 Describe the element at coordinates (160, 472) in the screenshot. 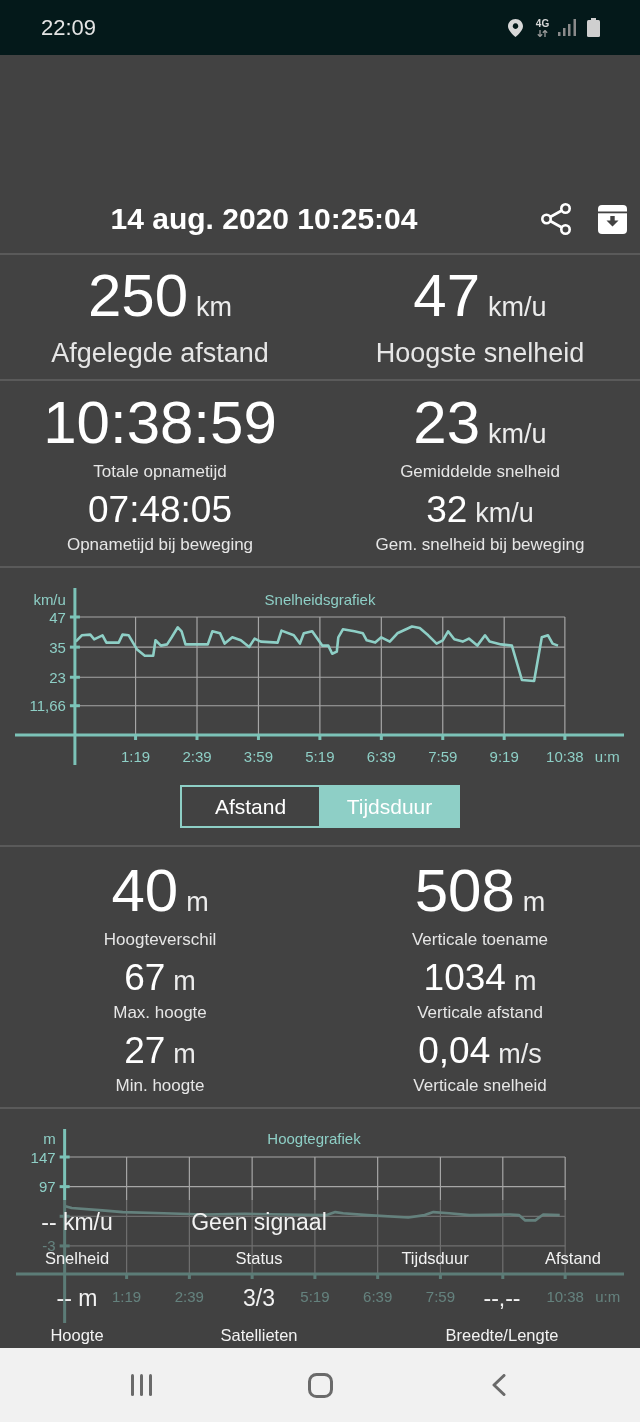

I see `stat-label: Totale opnametijd` at that location.